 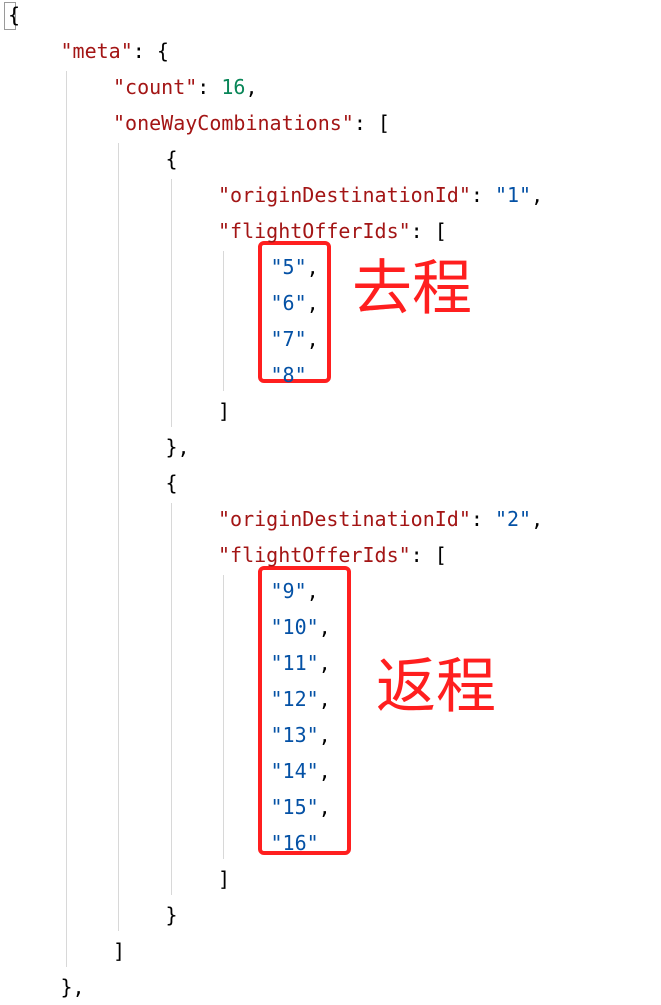 I want to click on code-line: }, so click(x=172, y=915).